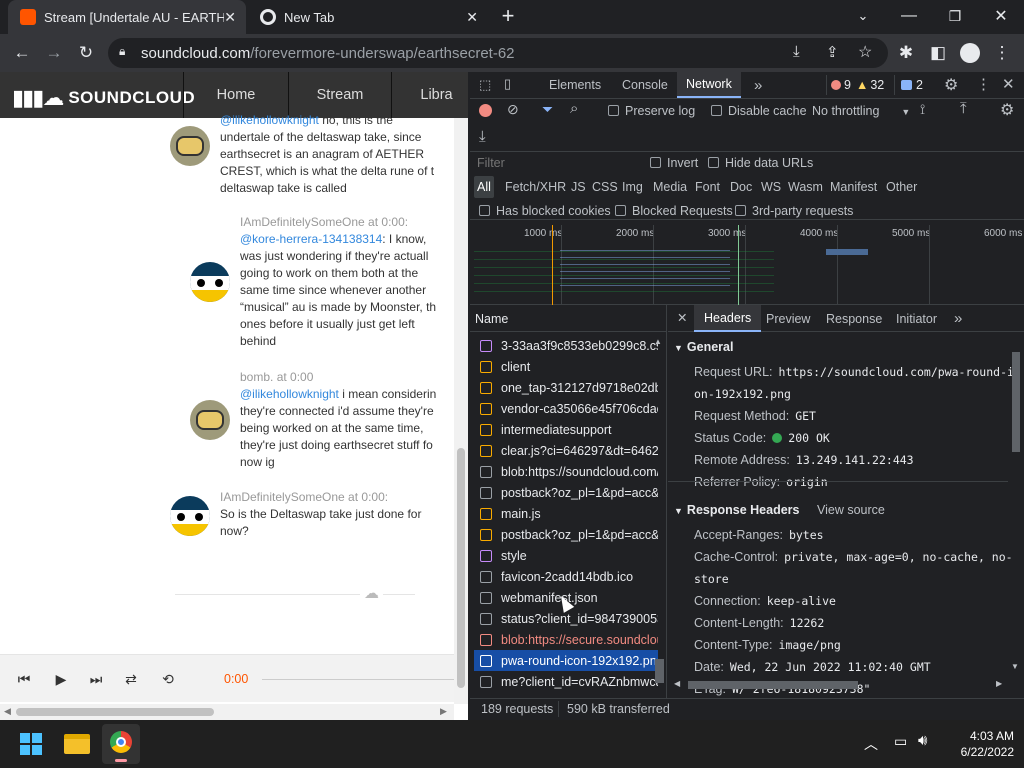 The width and height of the screenshot is (1024, 768). I want to click on devtools-menu-icon: ⋮, so click(983, 84).